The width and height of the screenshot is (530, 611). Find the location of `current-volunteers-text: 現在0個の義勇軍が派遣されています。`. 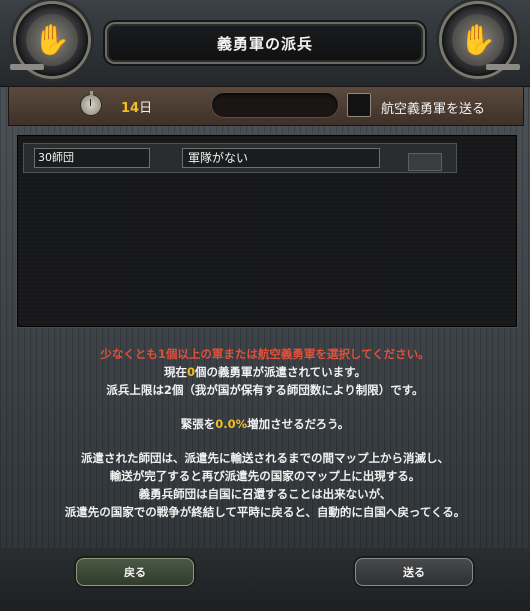

current-volunteers-text: 現在0個の義勇軍が派遣されています。 is located at coordinates (265, 372).